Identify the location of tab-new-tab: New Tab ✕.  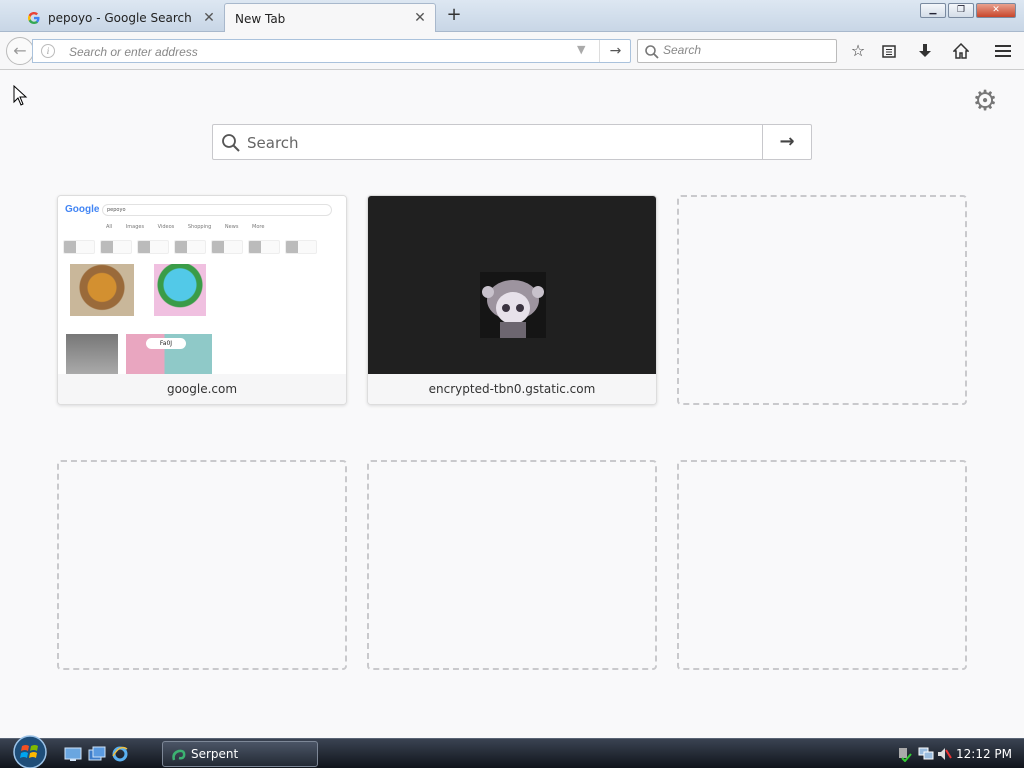
(330, 18).